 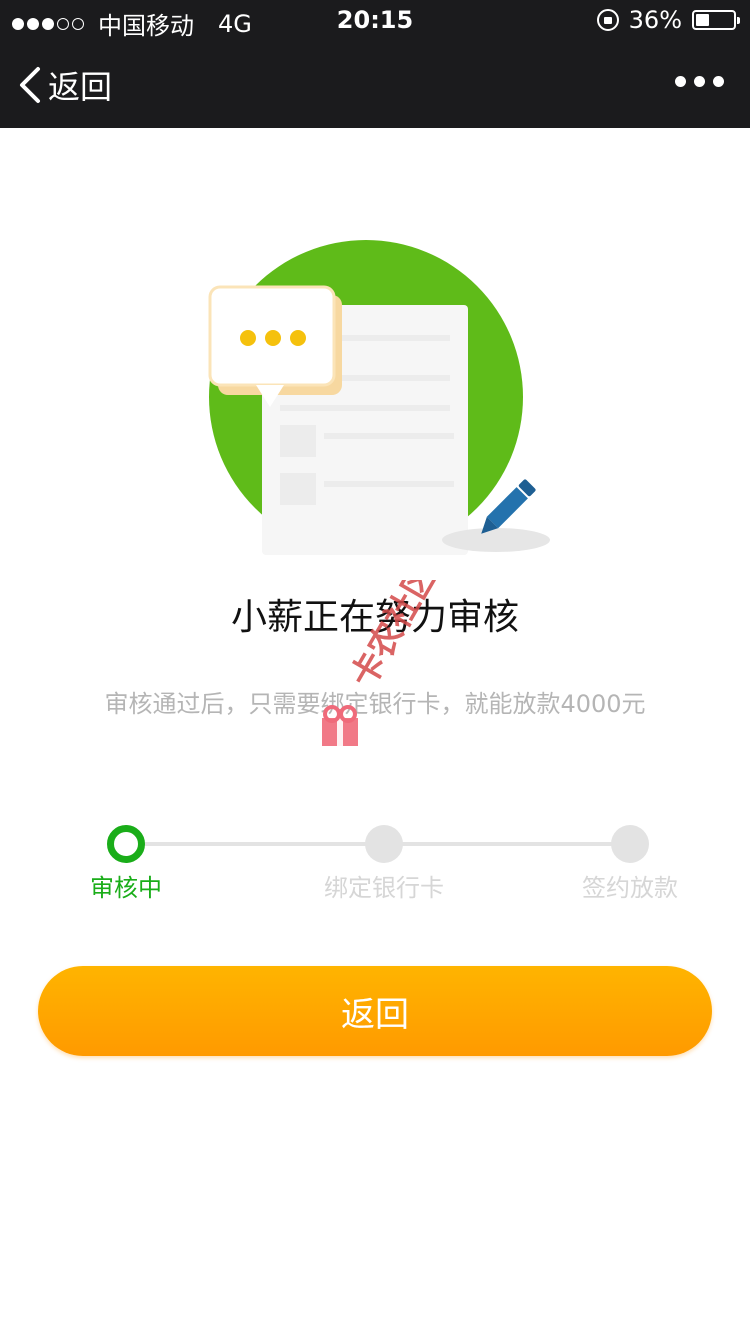 I want to click on return-button-label: 返回, so click(x=375, y=1014).